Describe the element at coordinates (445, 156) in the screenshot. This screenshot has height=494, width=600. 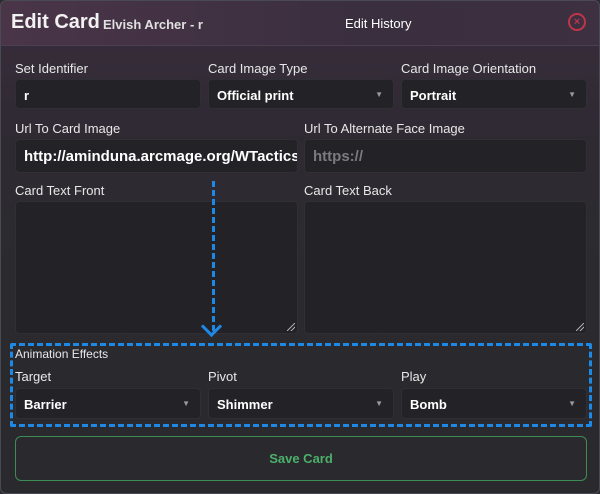
I see `url-alternate-face-input: https://` at that location.